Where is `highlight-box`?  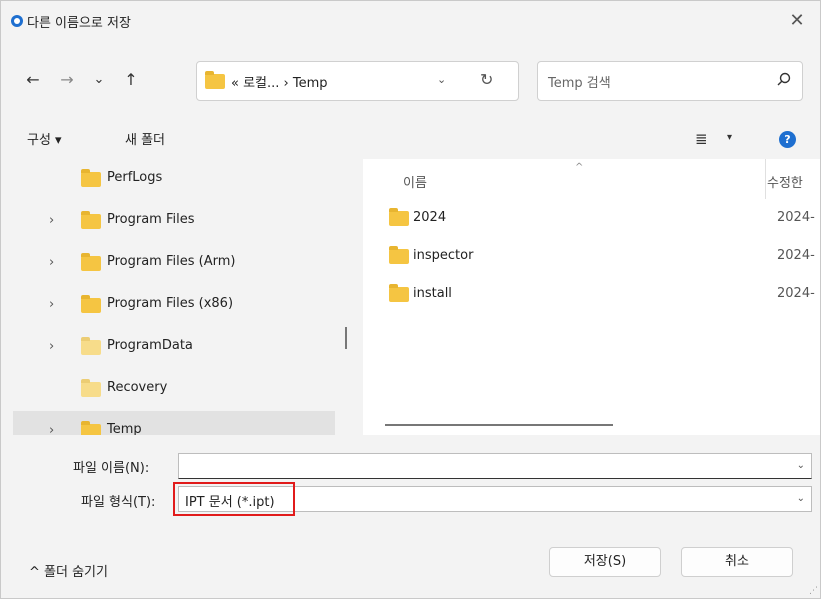 highlight-box is located at coordinates (234, 499).